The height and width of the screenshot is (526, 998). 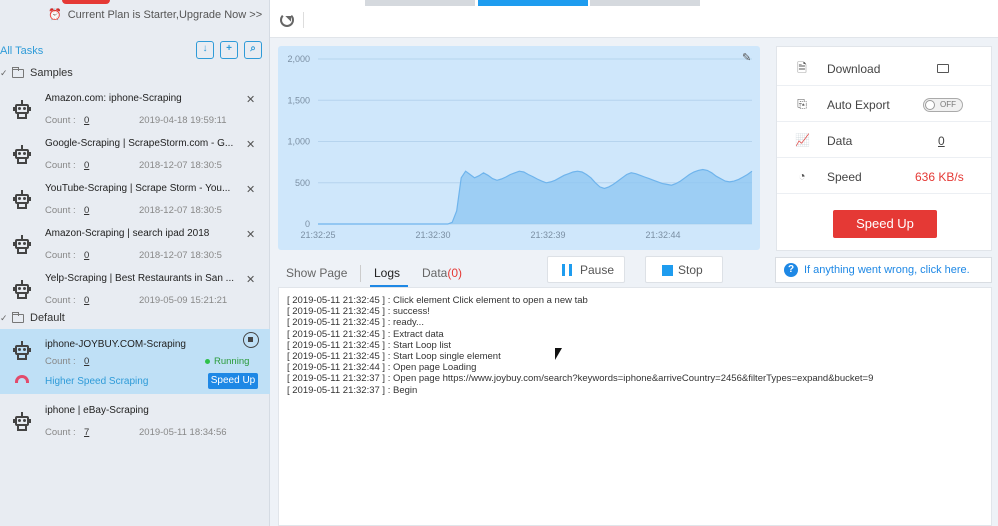 What do you see at coordinates (884, 68) in the screenshot?
I see `download-row: 🗎 Download` at bounding box center [884, 68].